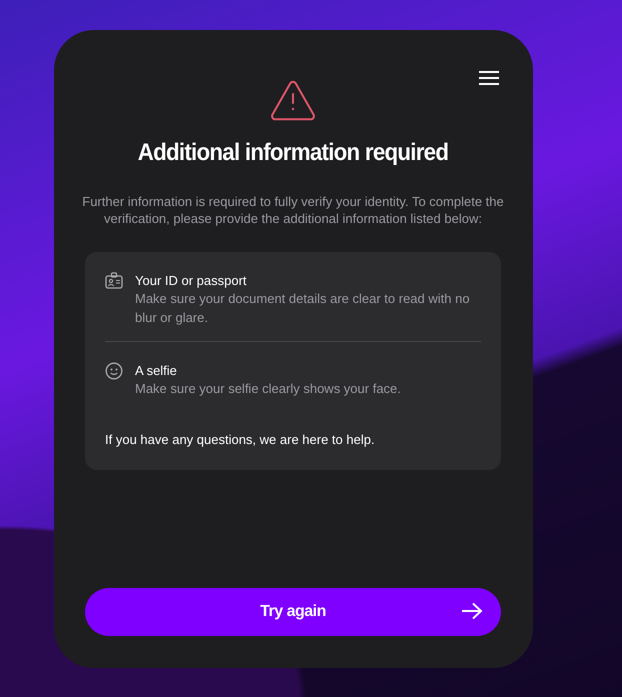 This screenshot has height=697, width=622. I want to click on id-card-icon, so click(114, 280).